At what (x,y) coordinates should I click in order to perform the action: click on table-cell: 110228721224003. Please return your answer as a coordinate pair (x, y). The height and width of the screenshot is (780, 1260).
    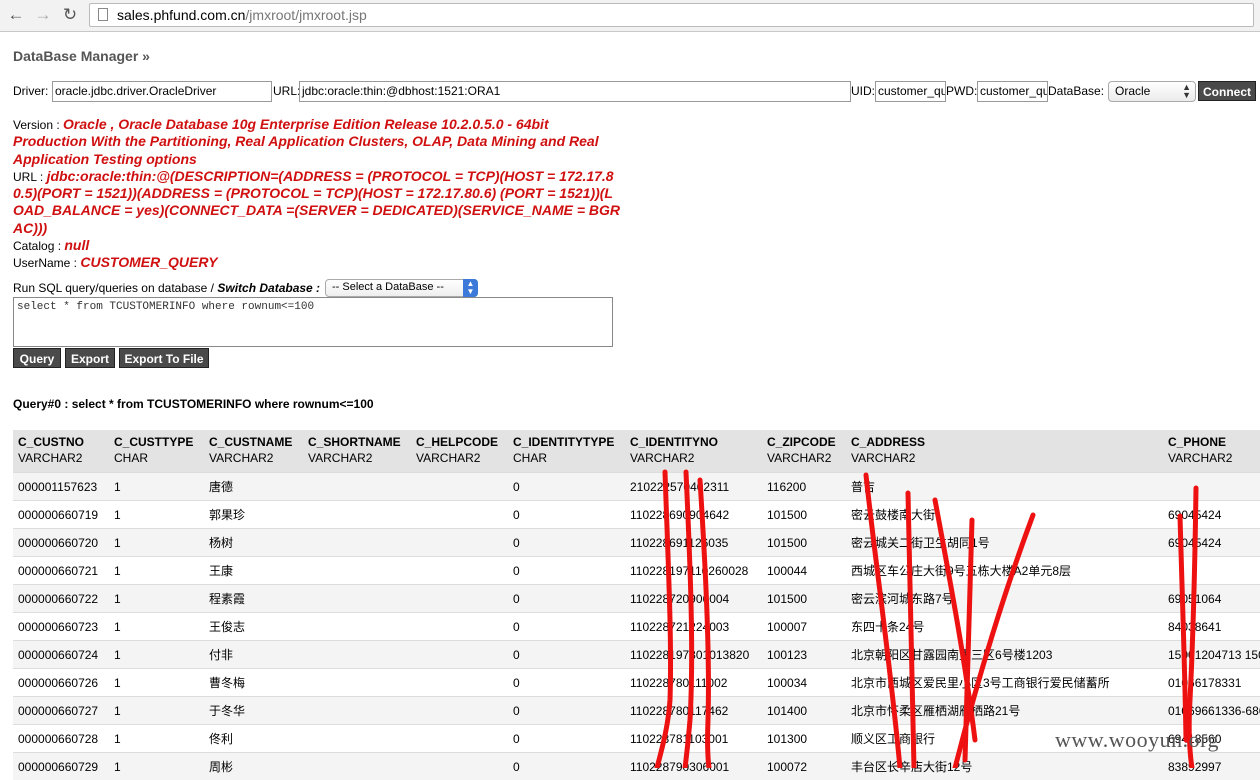
    Looking at the image, I should click on (693, 627).